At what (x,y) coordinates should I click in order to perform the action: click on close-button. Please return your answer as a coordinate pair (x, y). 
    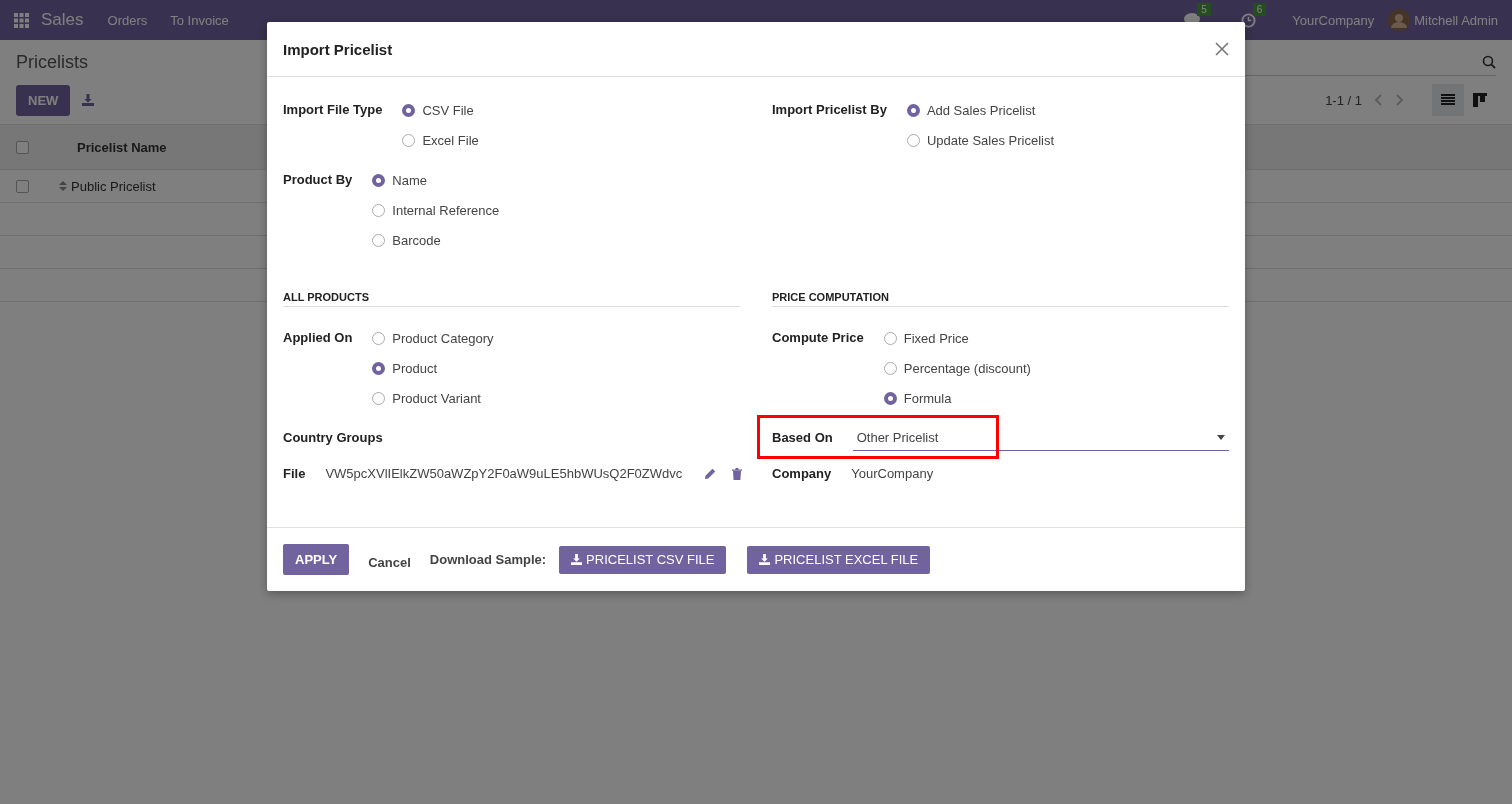
    Looking at the image, I should click on (1222, 49).